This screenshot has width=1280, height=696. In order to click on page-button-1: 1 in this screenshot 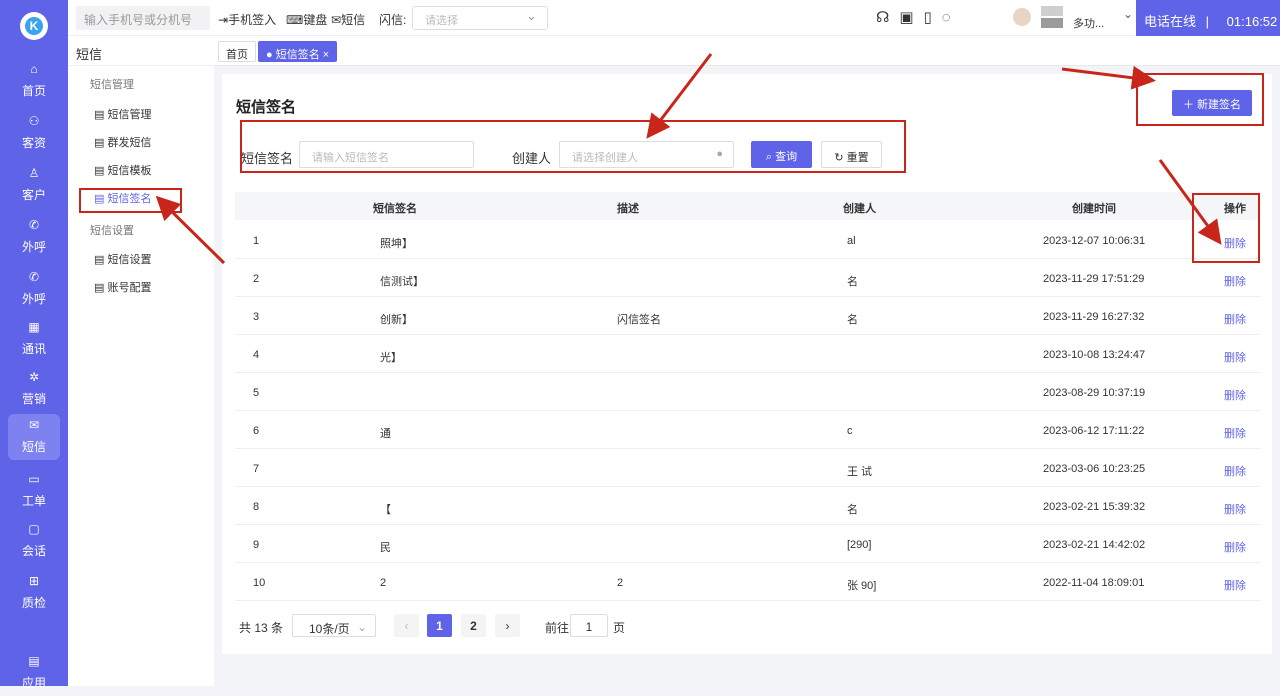, I will do `click(439, 625)`.